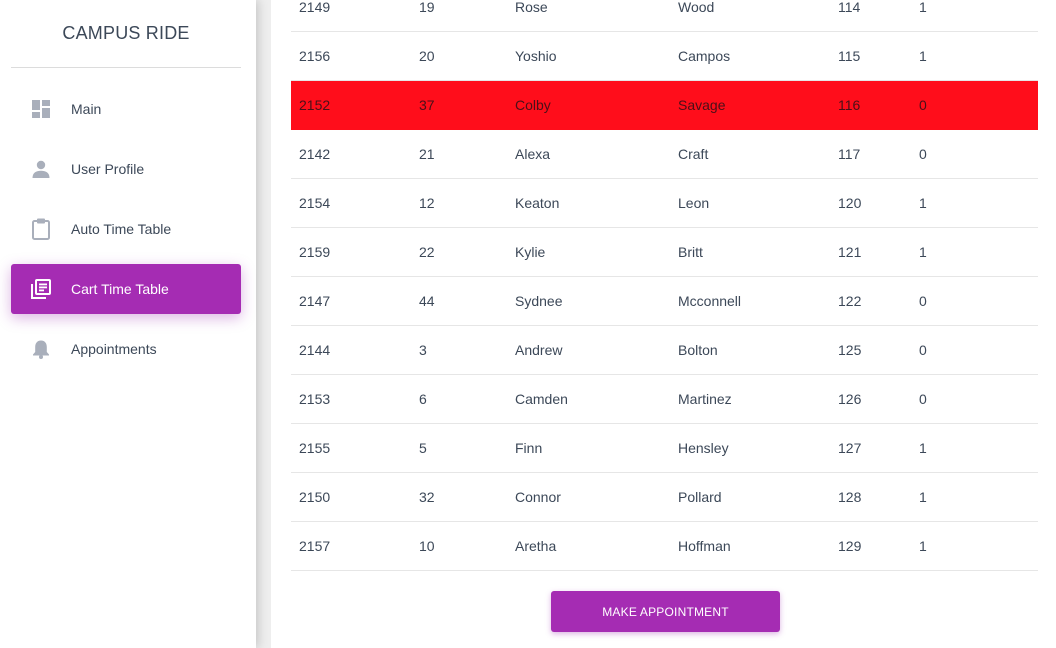  I want to click on sidebar-item-label: Main, so click(86, 109).